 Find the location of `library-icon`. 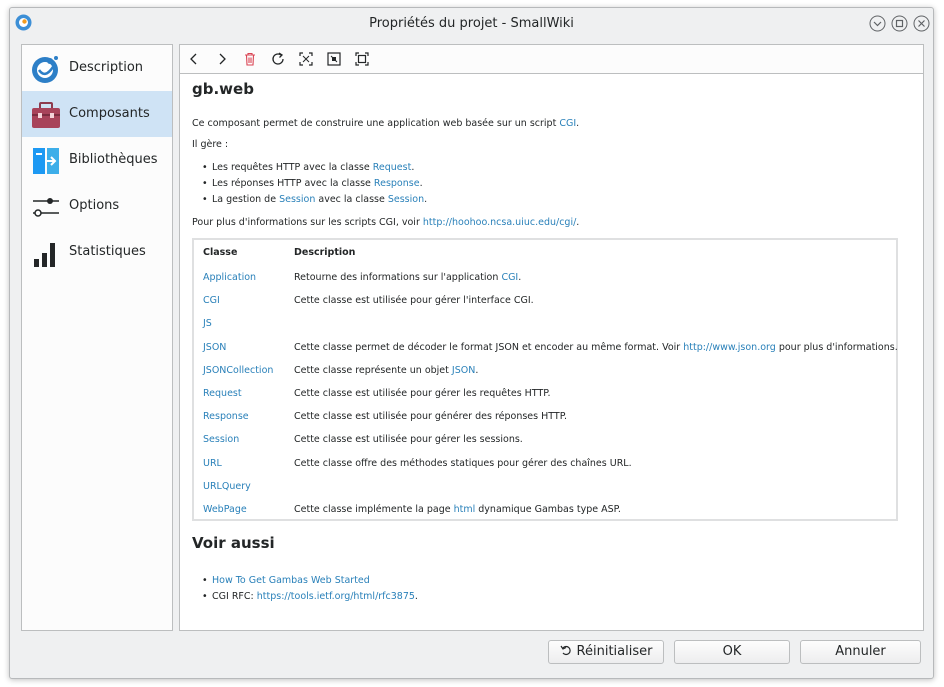

library-icon is located at coordinates (46, 161).